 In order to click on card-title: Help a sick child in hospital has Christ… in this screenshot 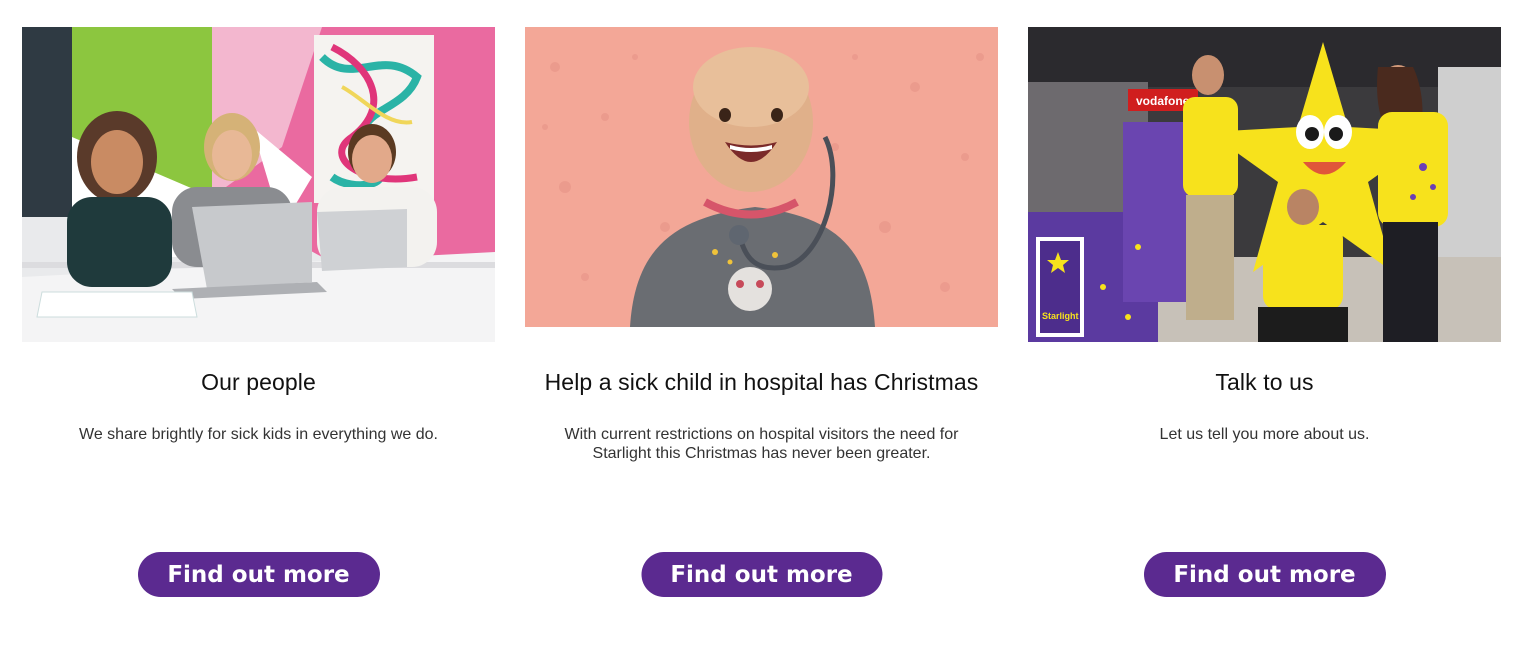, I will do `click(761, 382)`.